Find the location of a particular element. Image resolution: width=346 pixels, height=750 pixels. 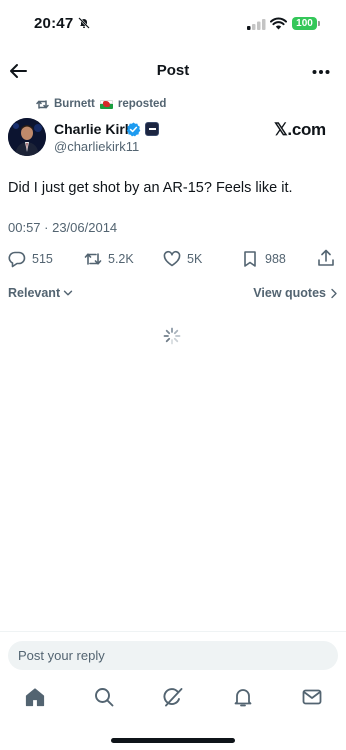

divider is located at coordinates (173, 631).